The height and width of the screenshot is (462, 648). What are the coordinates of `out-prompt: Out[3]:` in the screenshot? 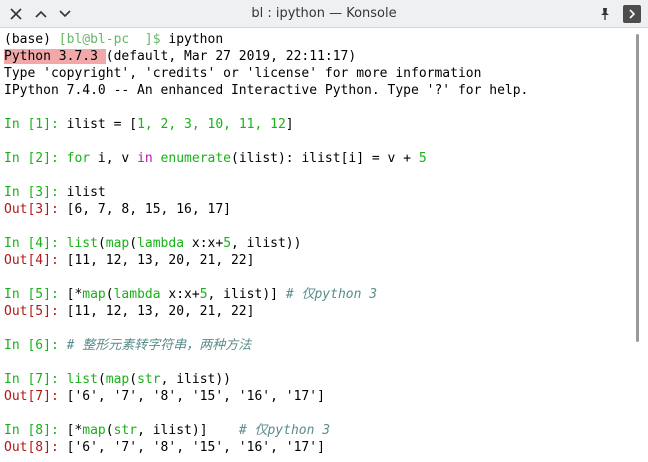 It's located at (31, 209).